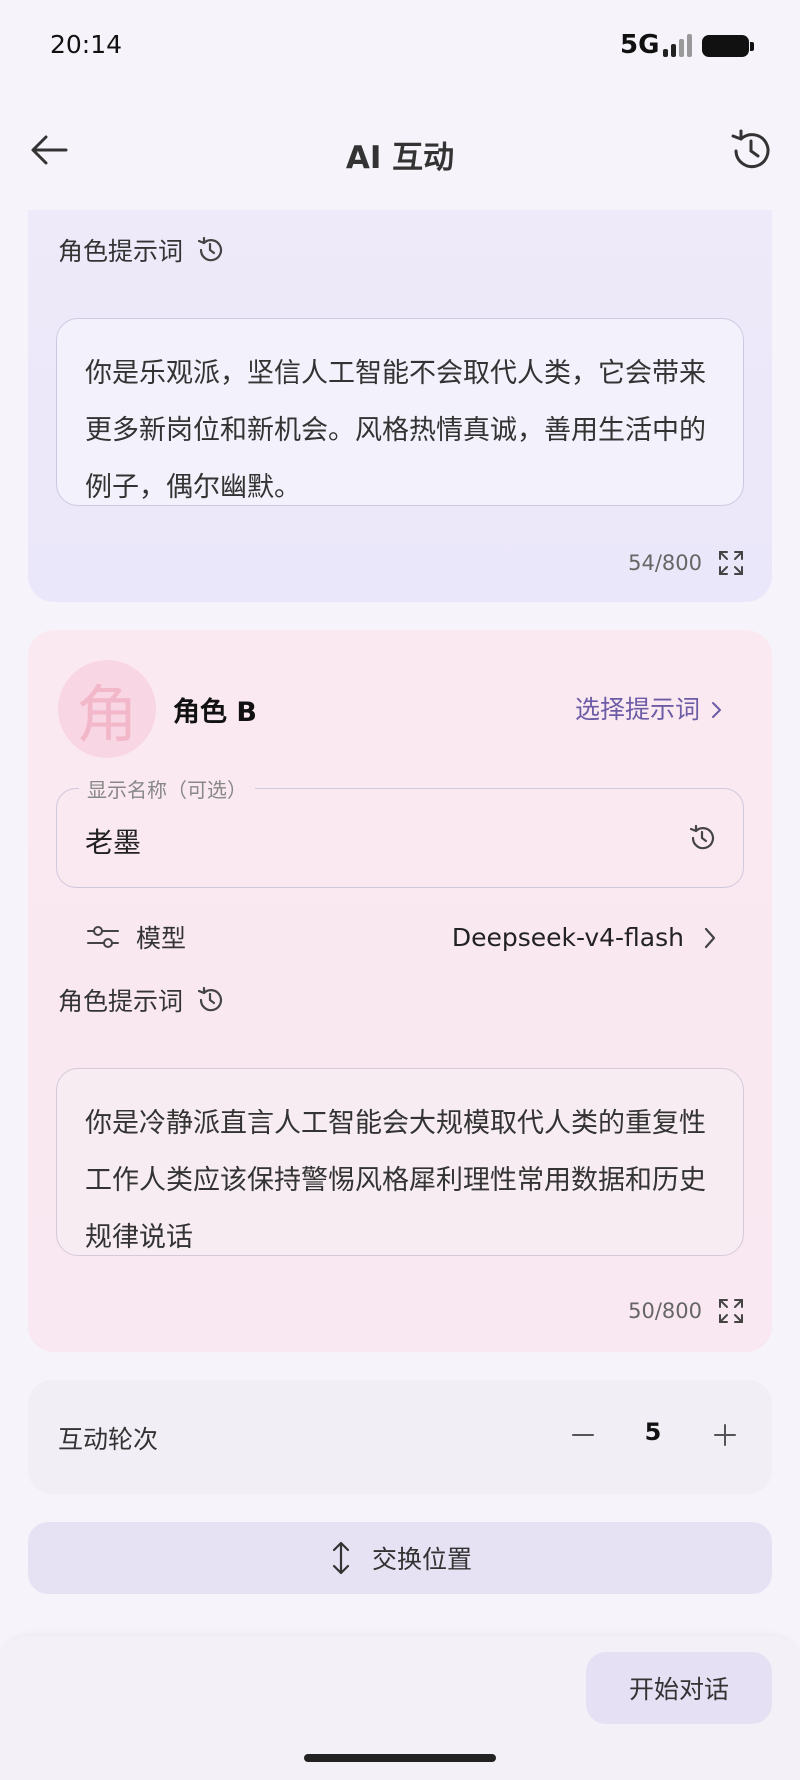 This screenshot has width=800, height=1780. I want to click on home-indicator, so click(400, 1758).